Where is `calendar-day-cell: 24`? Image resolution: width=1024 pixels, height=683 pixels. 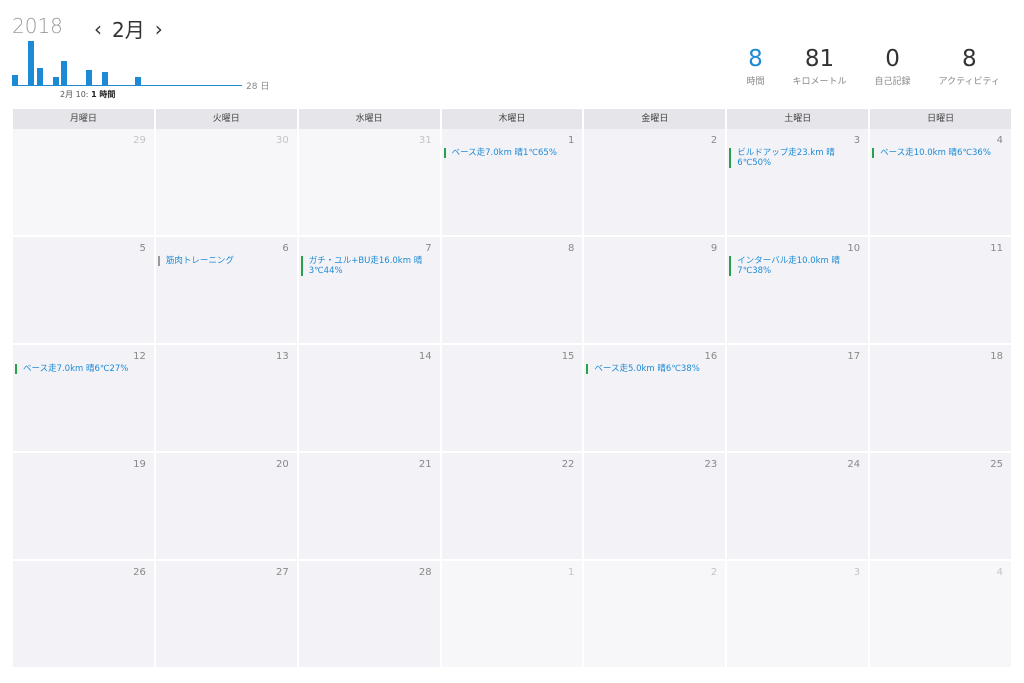 calendar-day-cell: 24 is located at coordinates (798, 506).